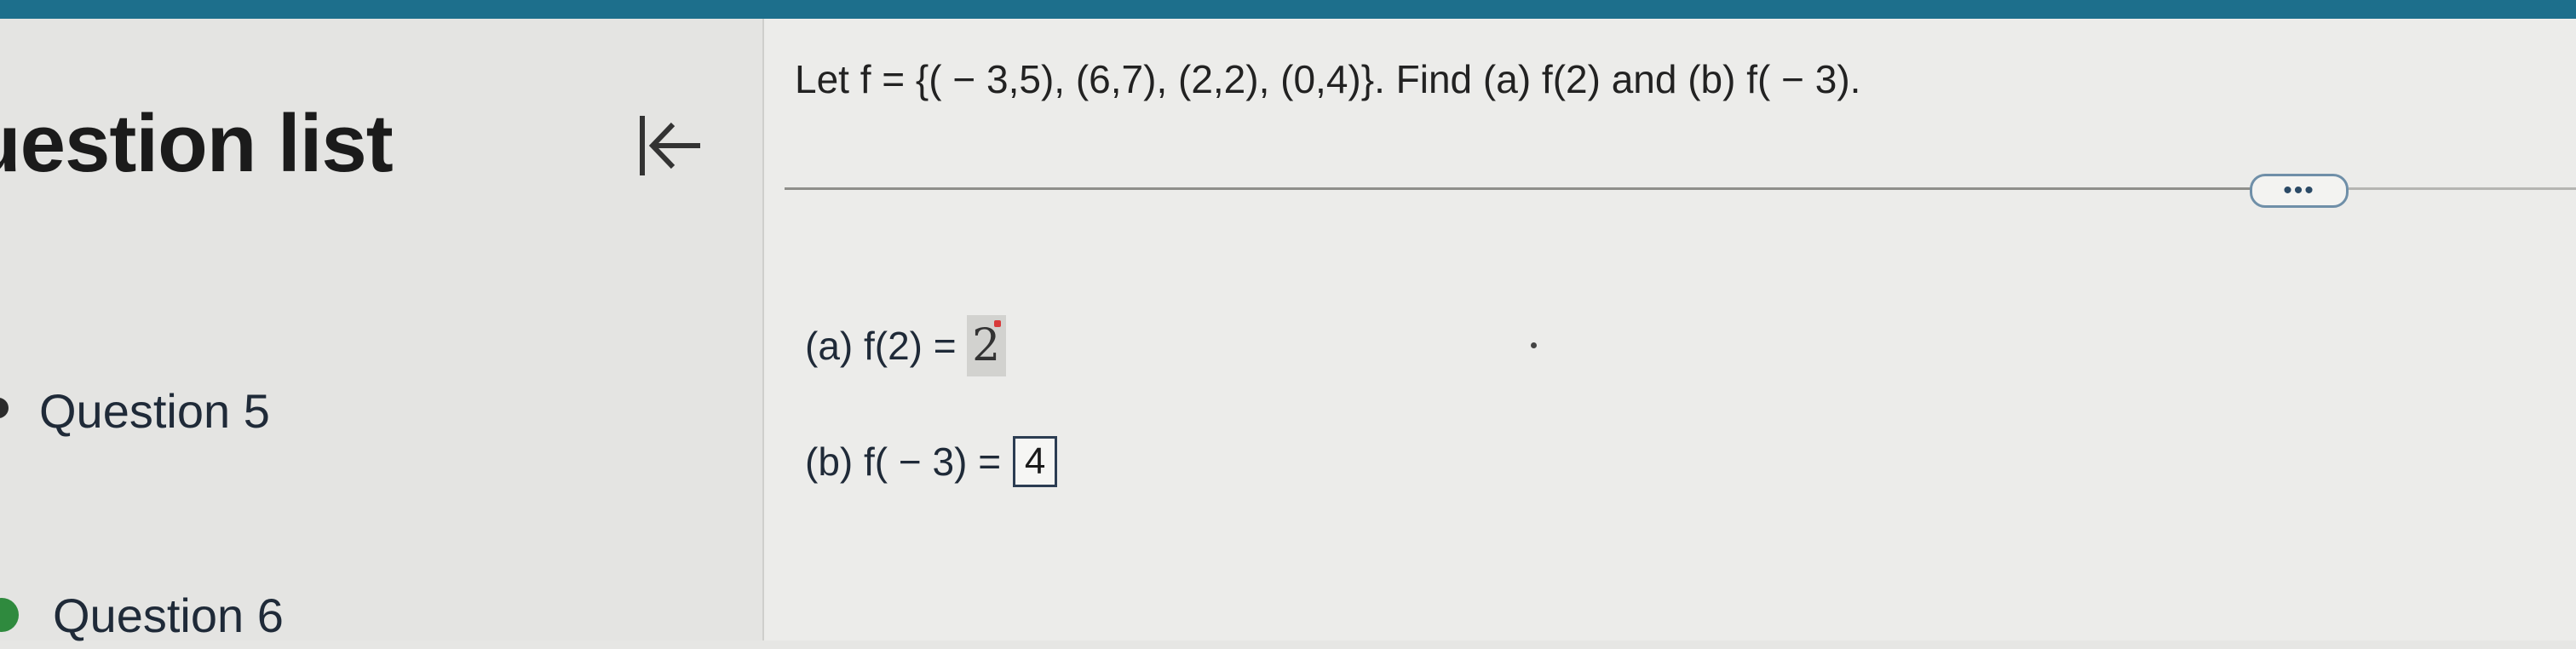 This screenshot has width=2576, height=649. What do you see at coordinates (903, 462) in the screenshot?
I see `answer-label-b: (b) f( − 3) =` at bounding box center [903, 462].